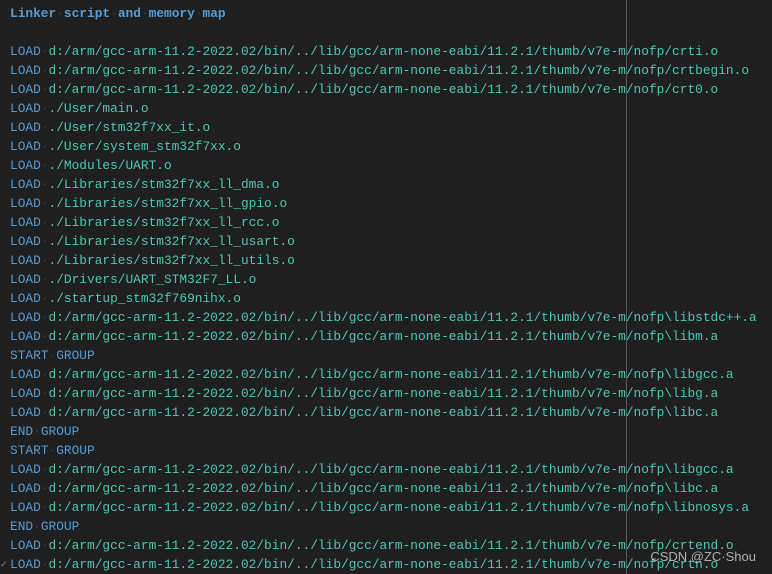  What do you see at coordinates (29, 355) in the screenshot?
I see `keyword: START` at bounding box center [29, 355].